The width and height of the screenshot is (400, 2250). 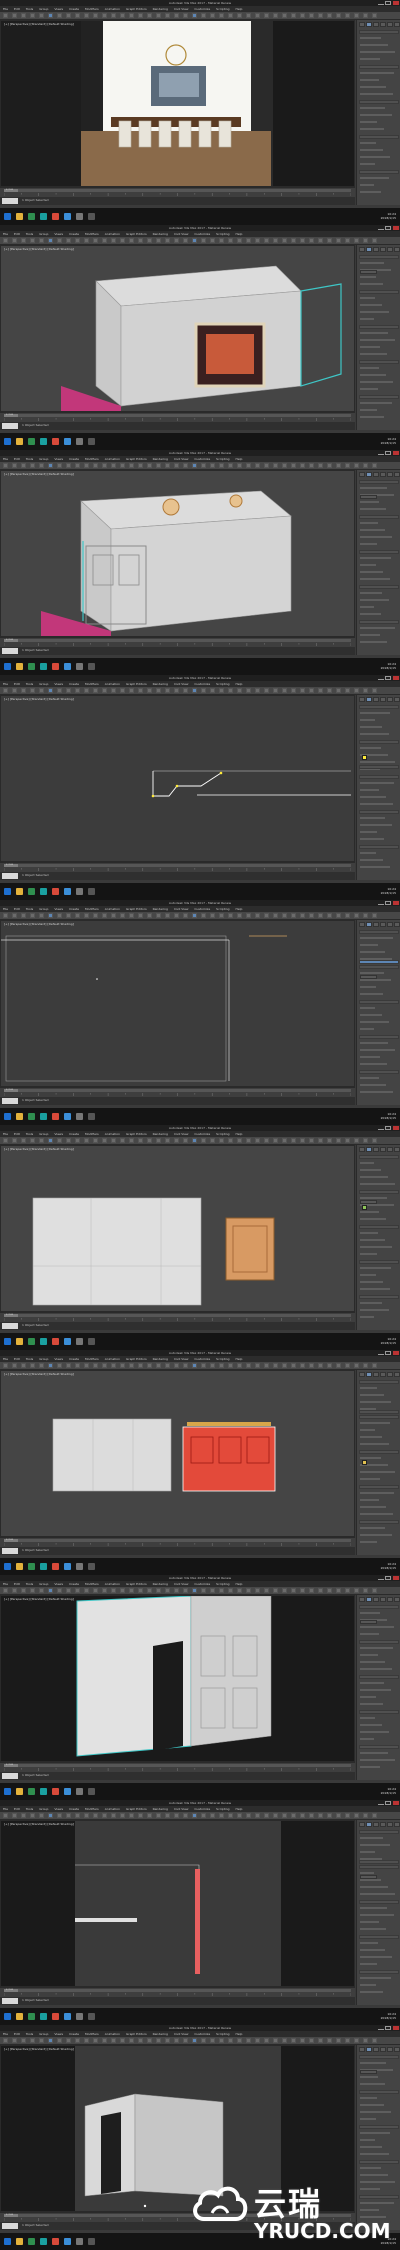 What do you see at coordinates (10, 876) in the screenshot?
I see `maxscript-listener` at bounding box center [10, 876].